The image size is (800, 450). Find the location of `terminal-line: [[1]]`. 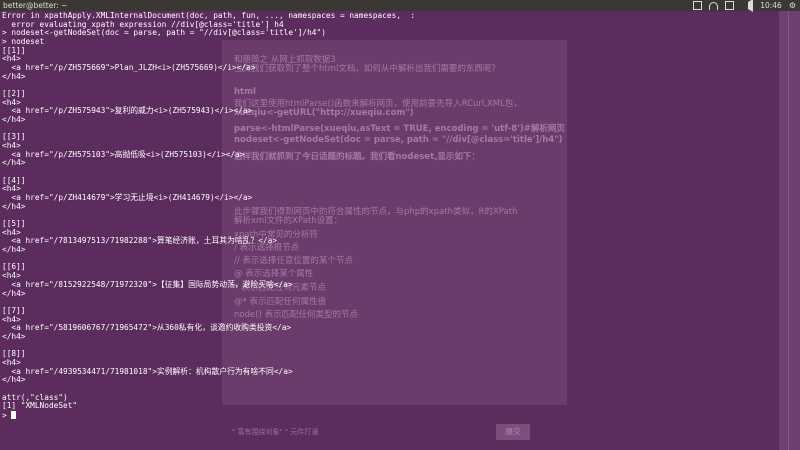

terminal-line: [[1]] is located at coordinates (14, 50).